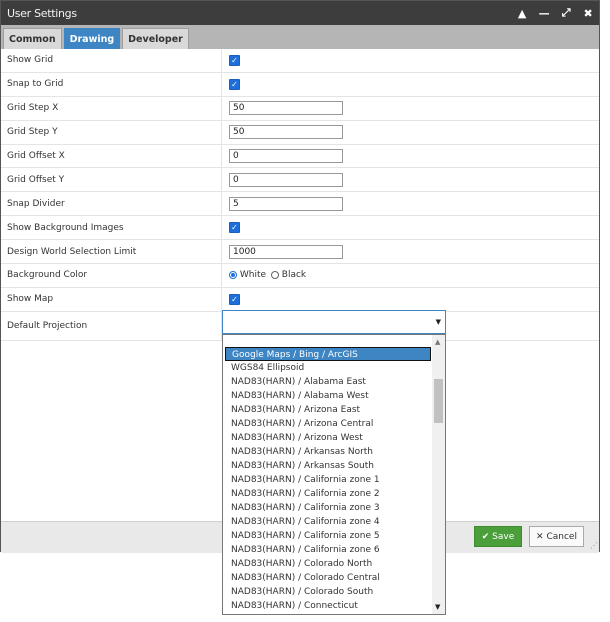 This screenshot has height=622, width=610. I want to click on dropdown-scrollbar: ▲ ▼, so click(438, 474).